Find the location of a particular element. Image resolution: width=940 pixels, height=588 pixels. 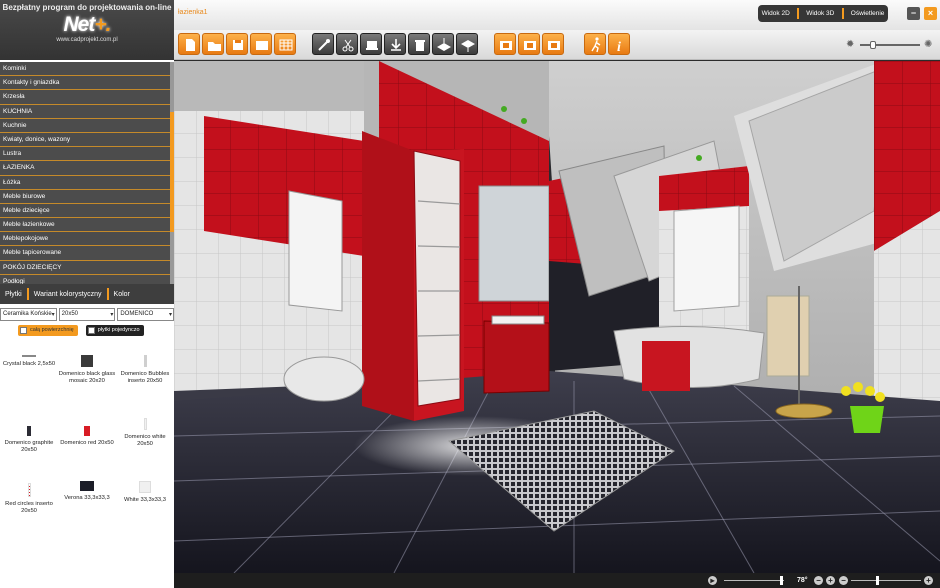

download-button is located at coordinates (395, 44).